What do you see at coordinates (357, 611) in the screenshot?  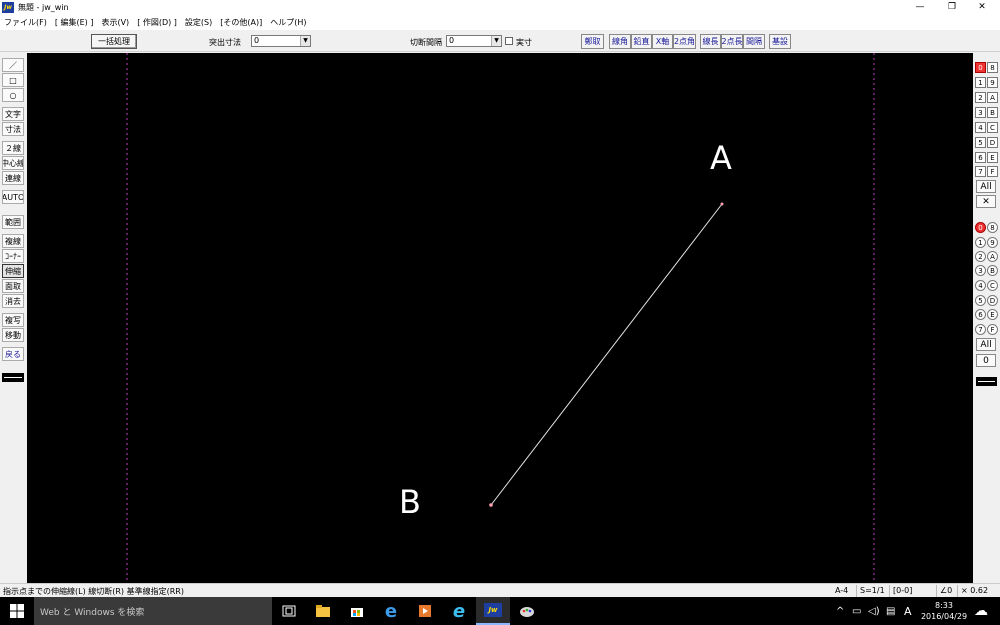 I see `store-icon` at bounding box center [357, 611].